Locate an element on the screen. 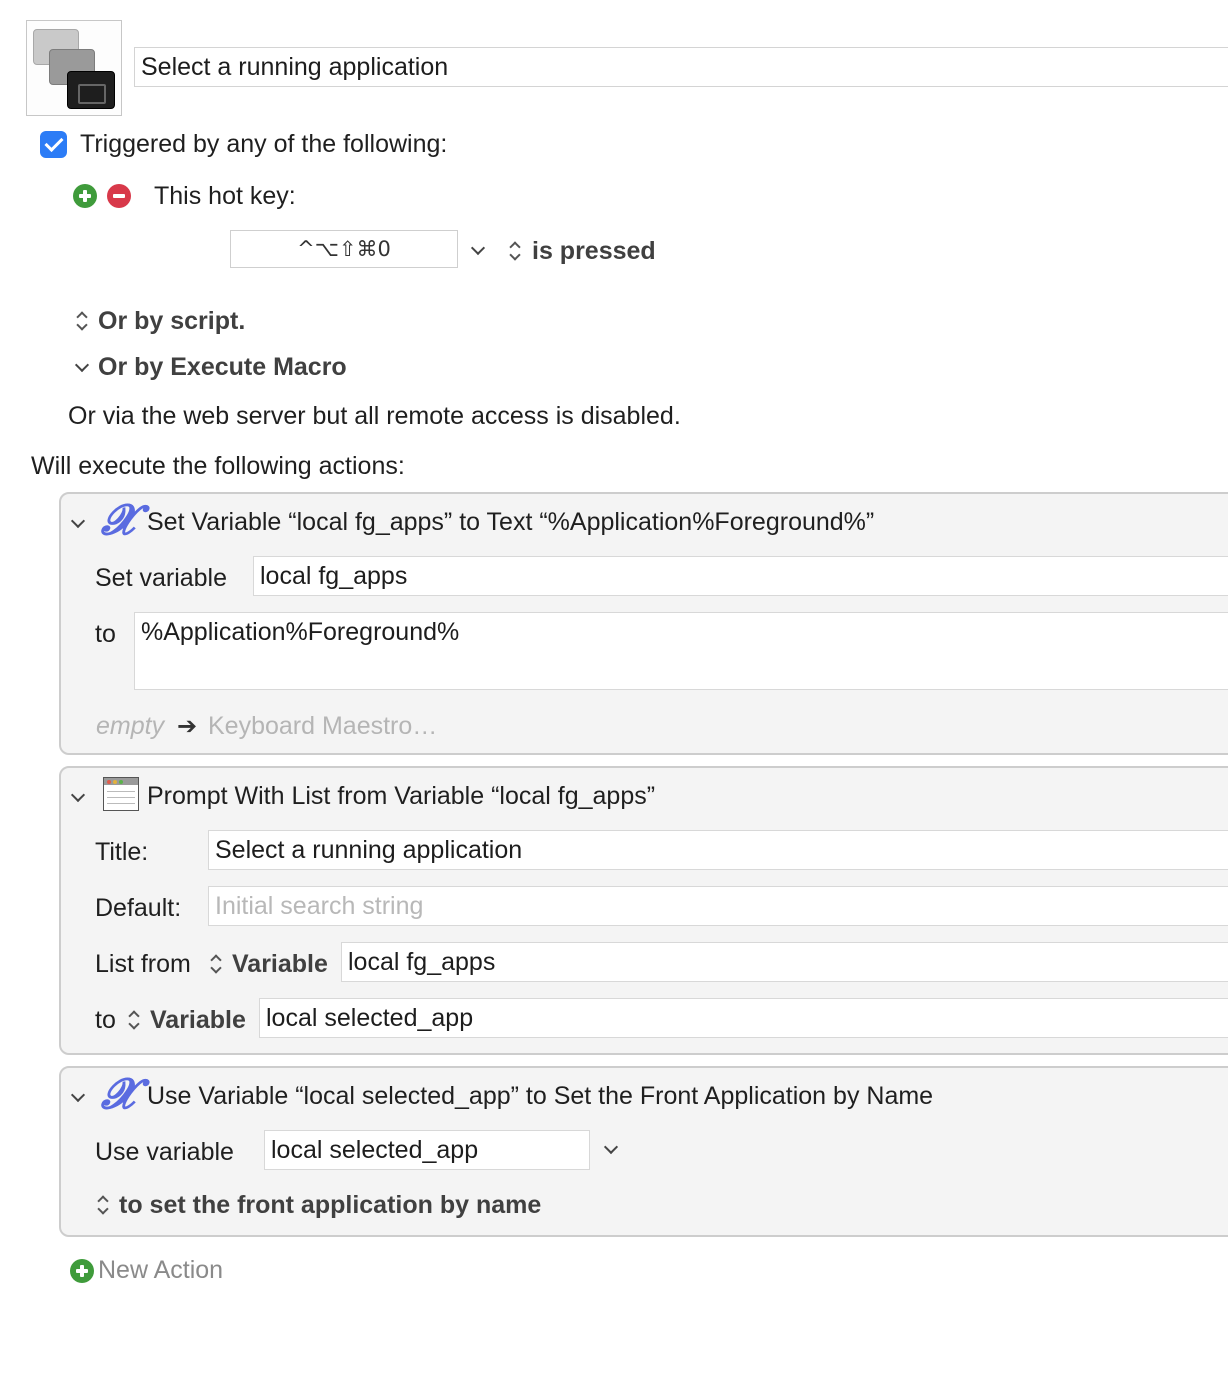  hotkey-label: This hot key: is located at coordinates (225, 196).